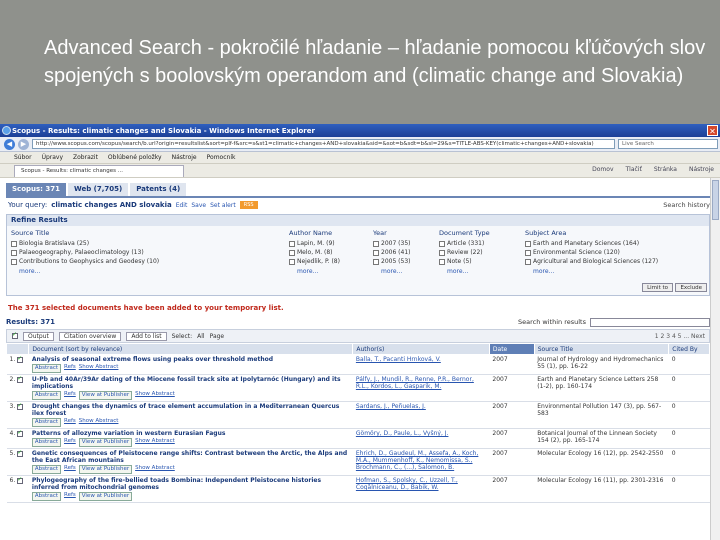  What do you see at coordinates (601, 349) in the screenshot?
I see `column-source-title: Source Title` at bounding box center [601, 349].